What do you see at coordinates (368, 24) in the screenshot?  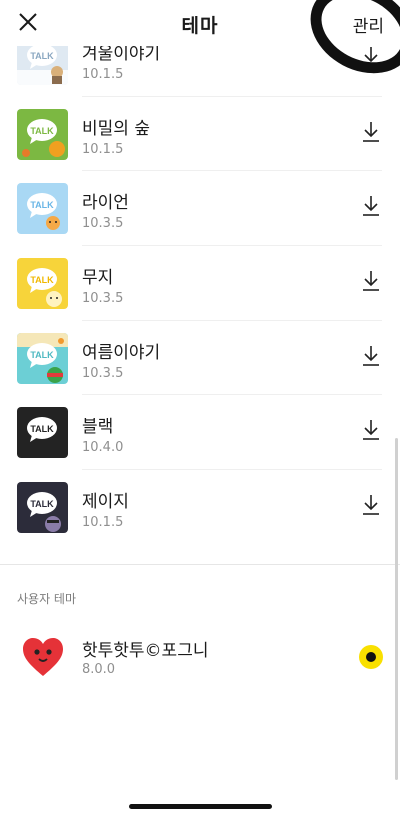 I see `manage-button: 관리` at bounding box center [368, 24].